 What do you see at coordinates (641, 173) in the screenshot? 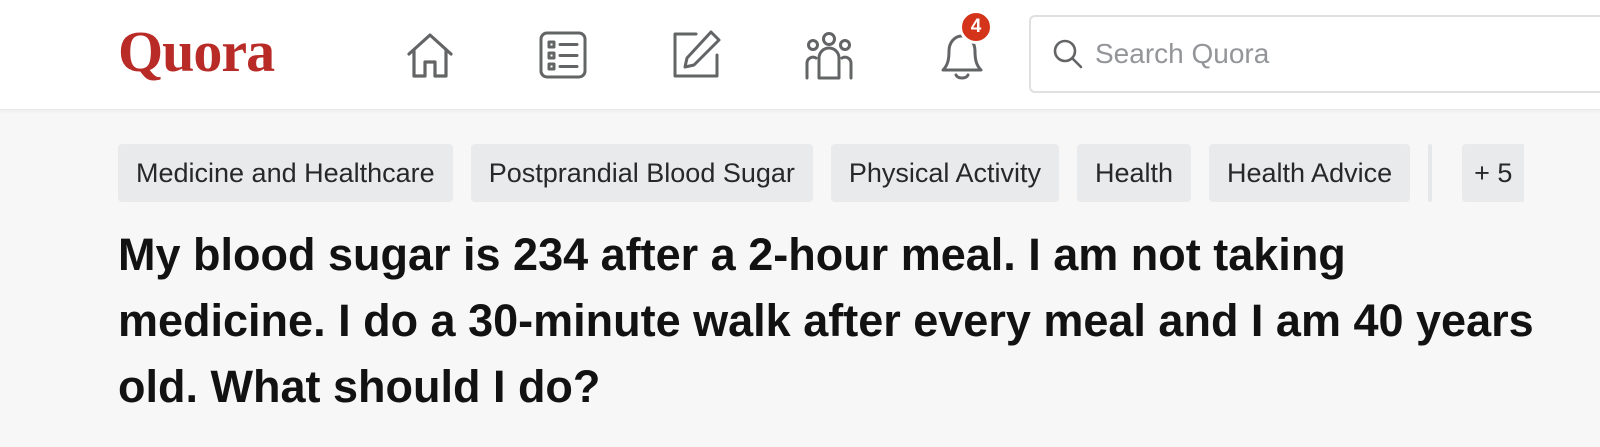
I see `topic-tag: Postprandial Blood Sugar` at bounding box center [641, 173].